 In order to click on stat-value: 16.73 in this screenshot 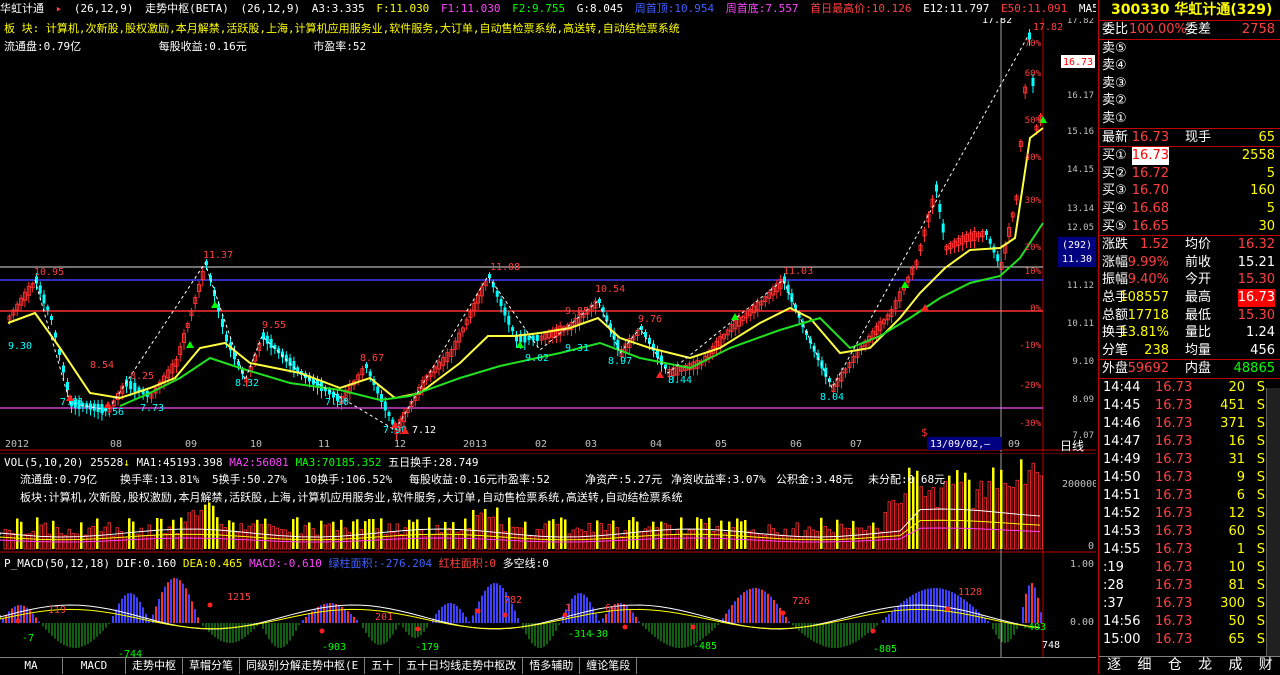, I will do `click(1256, 297)`.